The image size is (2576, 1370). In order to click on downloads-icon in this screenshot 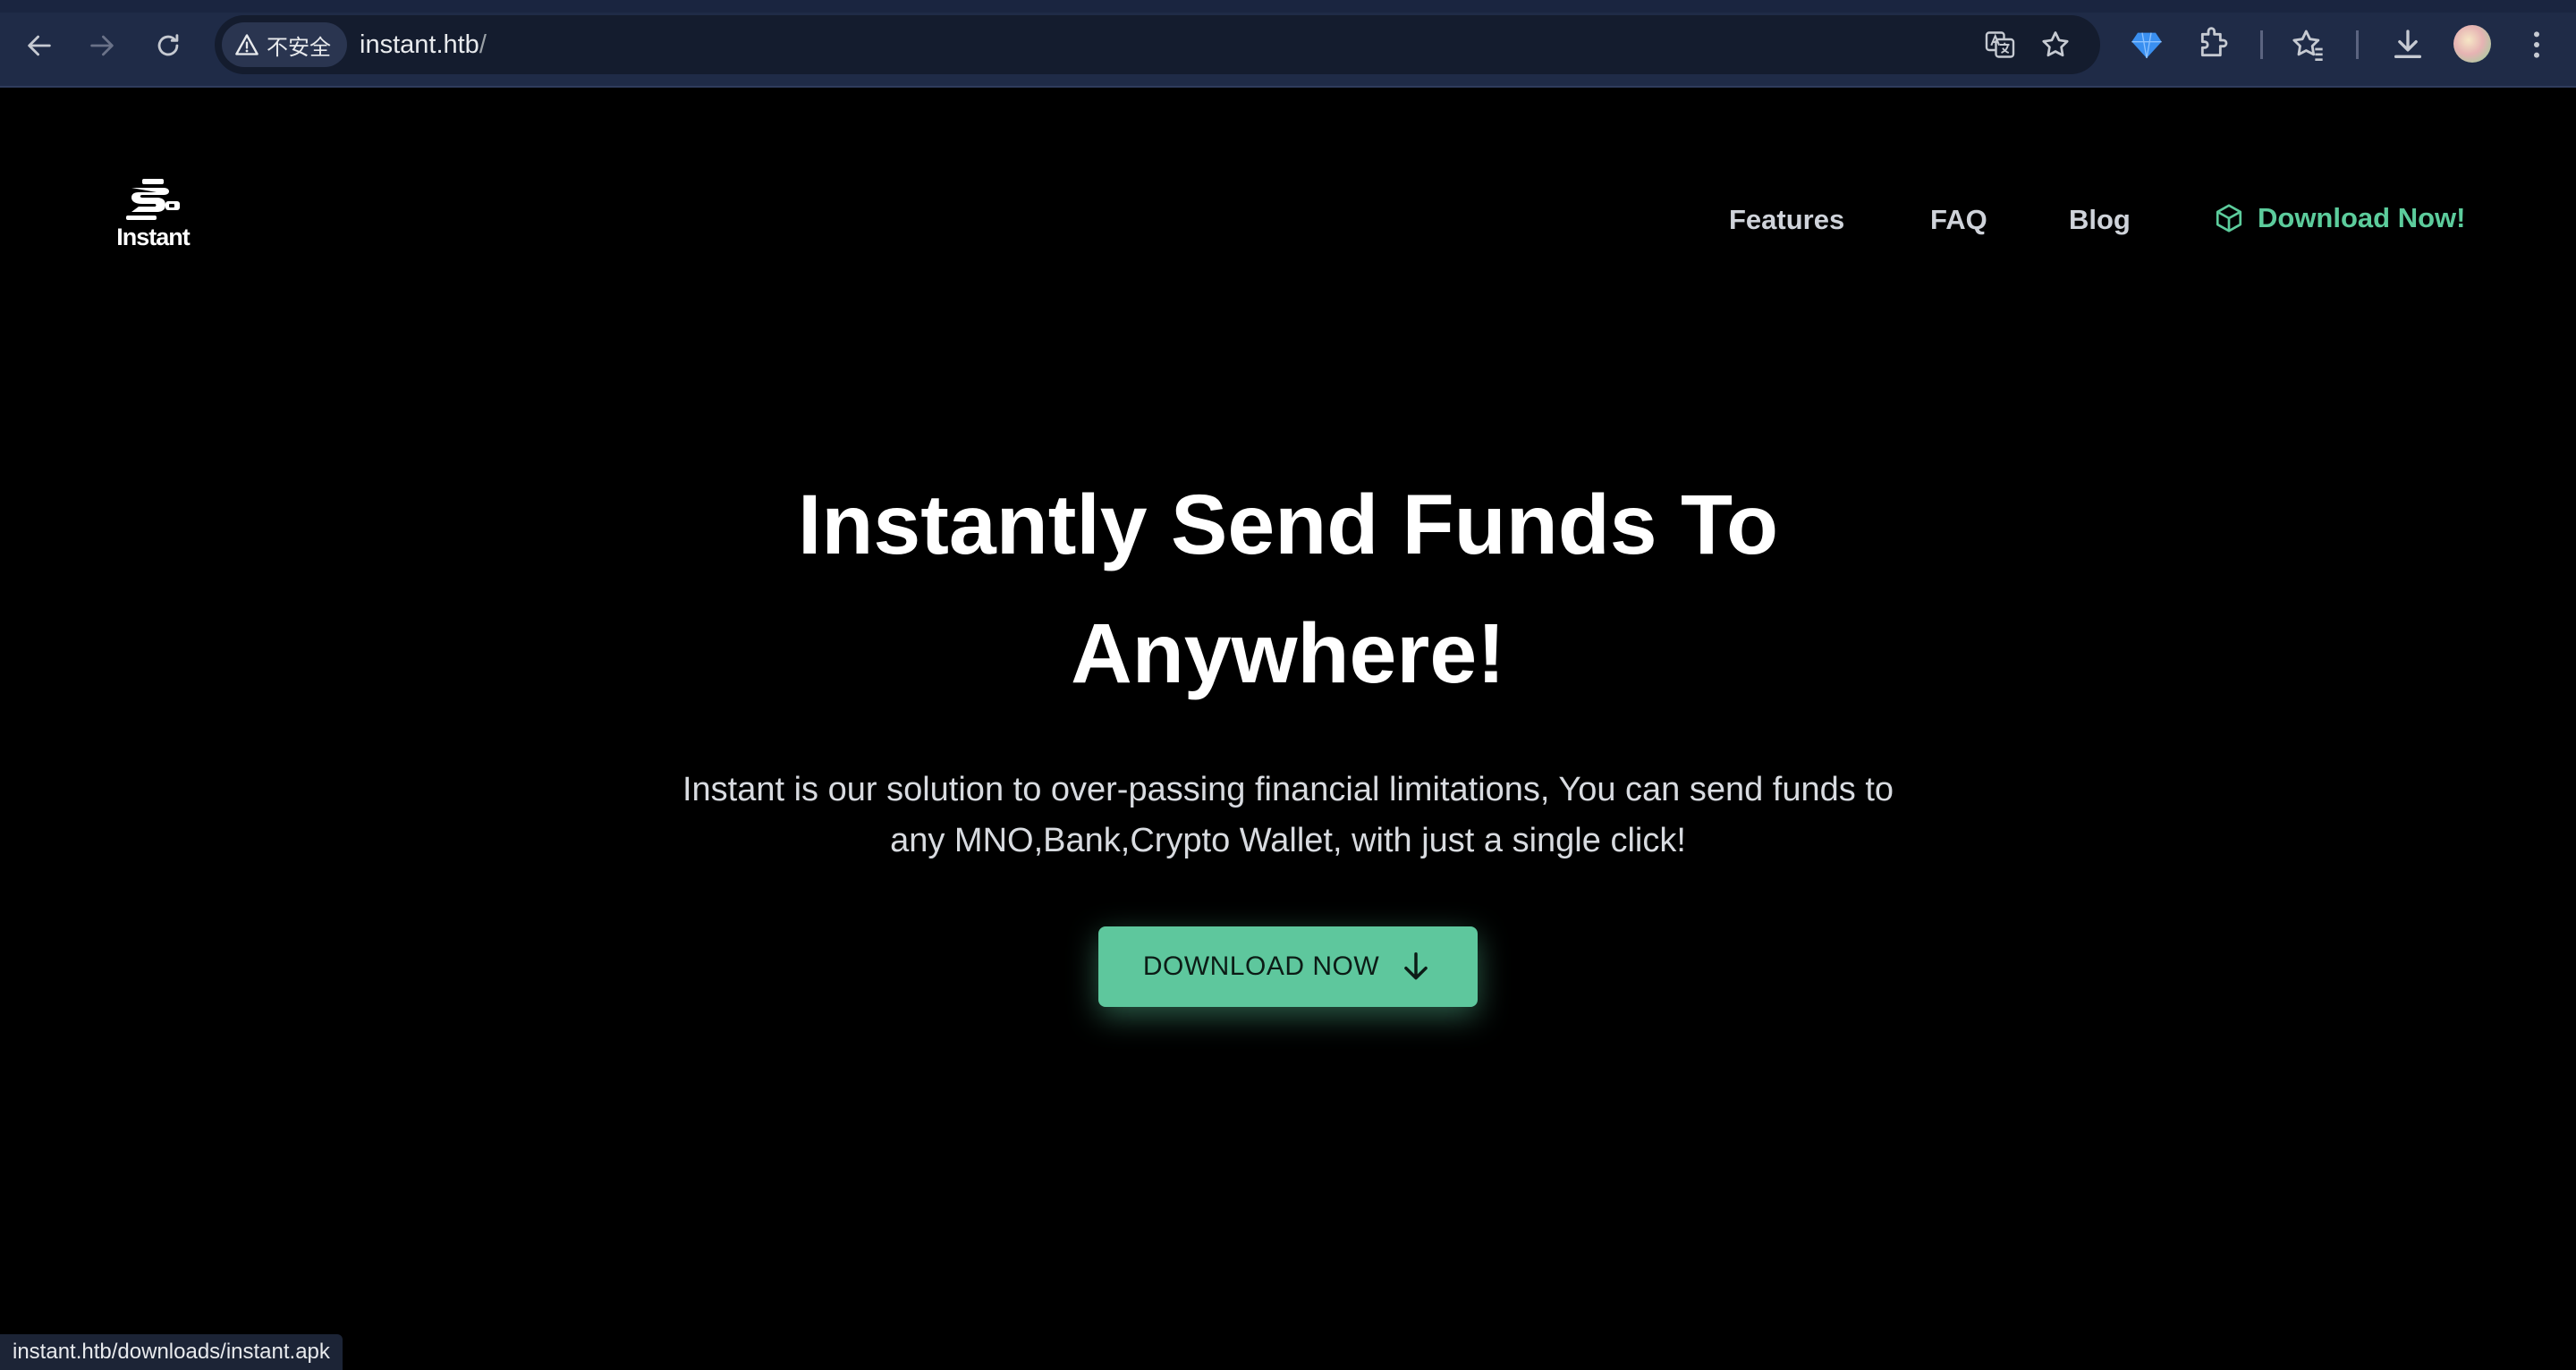, I will do `click(2408, 45)`.